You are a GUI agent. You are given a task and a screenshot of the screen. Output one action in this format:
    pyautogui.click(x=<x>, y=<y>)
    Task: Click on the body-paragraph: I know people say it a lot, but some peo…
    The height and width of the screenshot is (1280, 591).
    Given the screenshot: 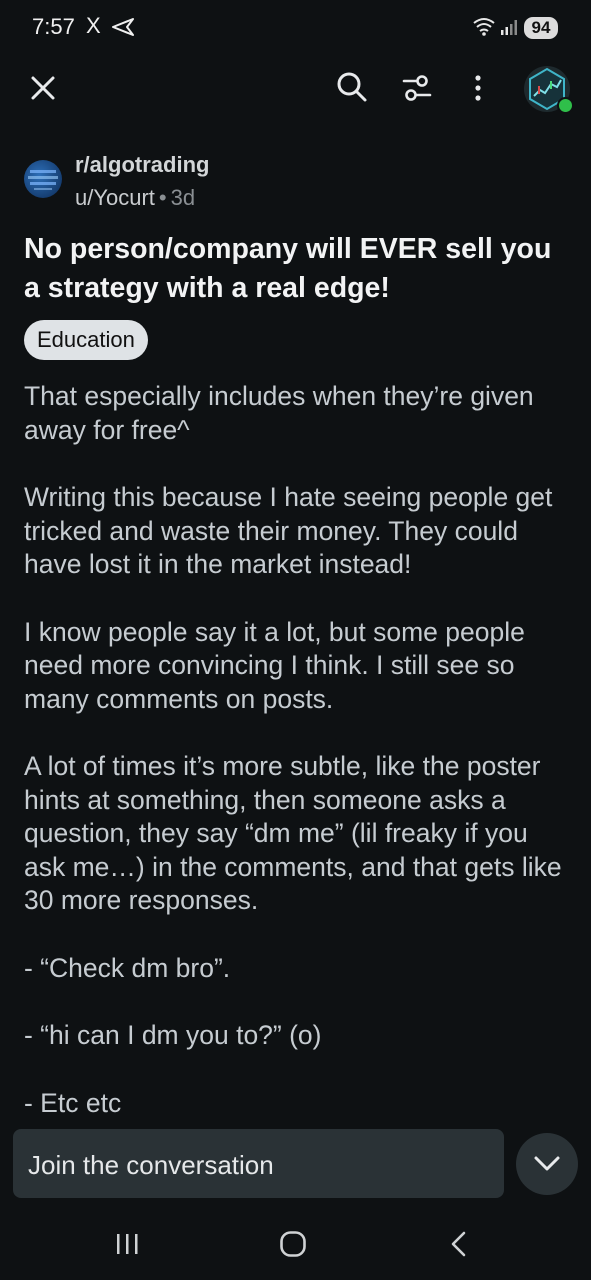 What is the action you would take?
    pyautogui.click(x=274, y=665)
    